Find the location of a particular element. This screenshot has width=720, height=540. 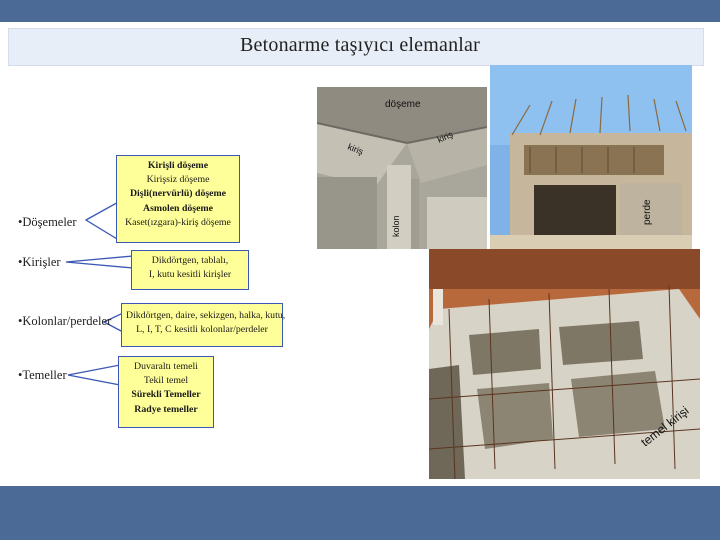

photo-label: kolon is located at coordinates (396, 226).